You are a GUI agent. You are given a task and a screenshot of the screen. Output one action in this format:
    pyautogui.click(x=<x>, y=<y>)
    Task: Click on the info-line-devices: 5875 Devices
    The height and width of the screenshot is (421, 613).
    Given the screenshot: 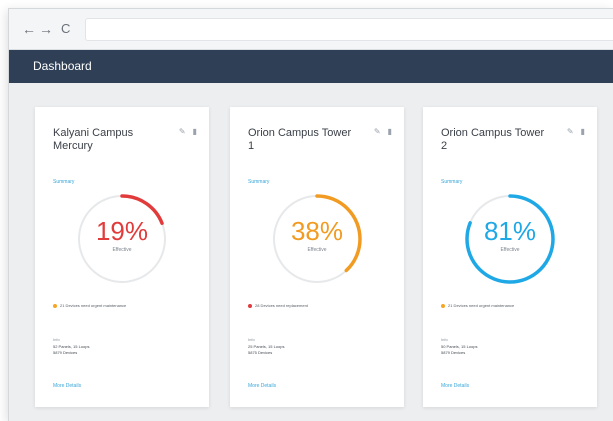 What is the action you would take?
    pyautogui.click(x=260, y=352)
    